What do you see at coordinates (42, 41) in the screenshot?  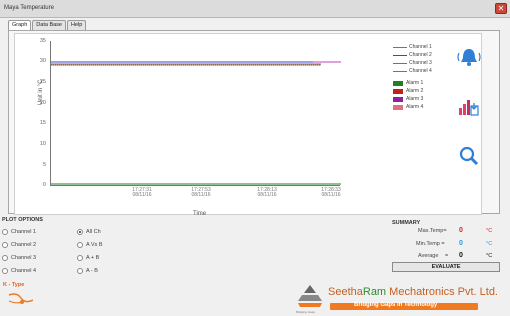 I see `y-tick: 35` at bounding box center [42, 41].